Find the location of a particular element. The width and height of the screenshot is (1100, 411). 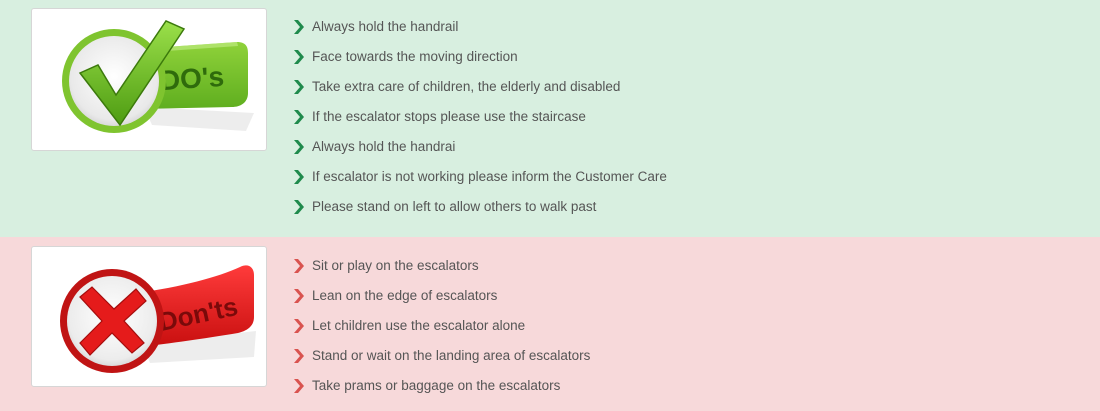

donts-badge-card: Don'ts is located at coordinates (149, 316).